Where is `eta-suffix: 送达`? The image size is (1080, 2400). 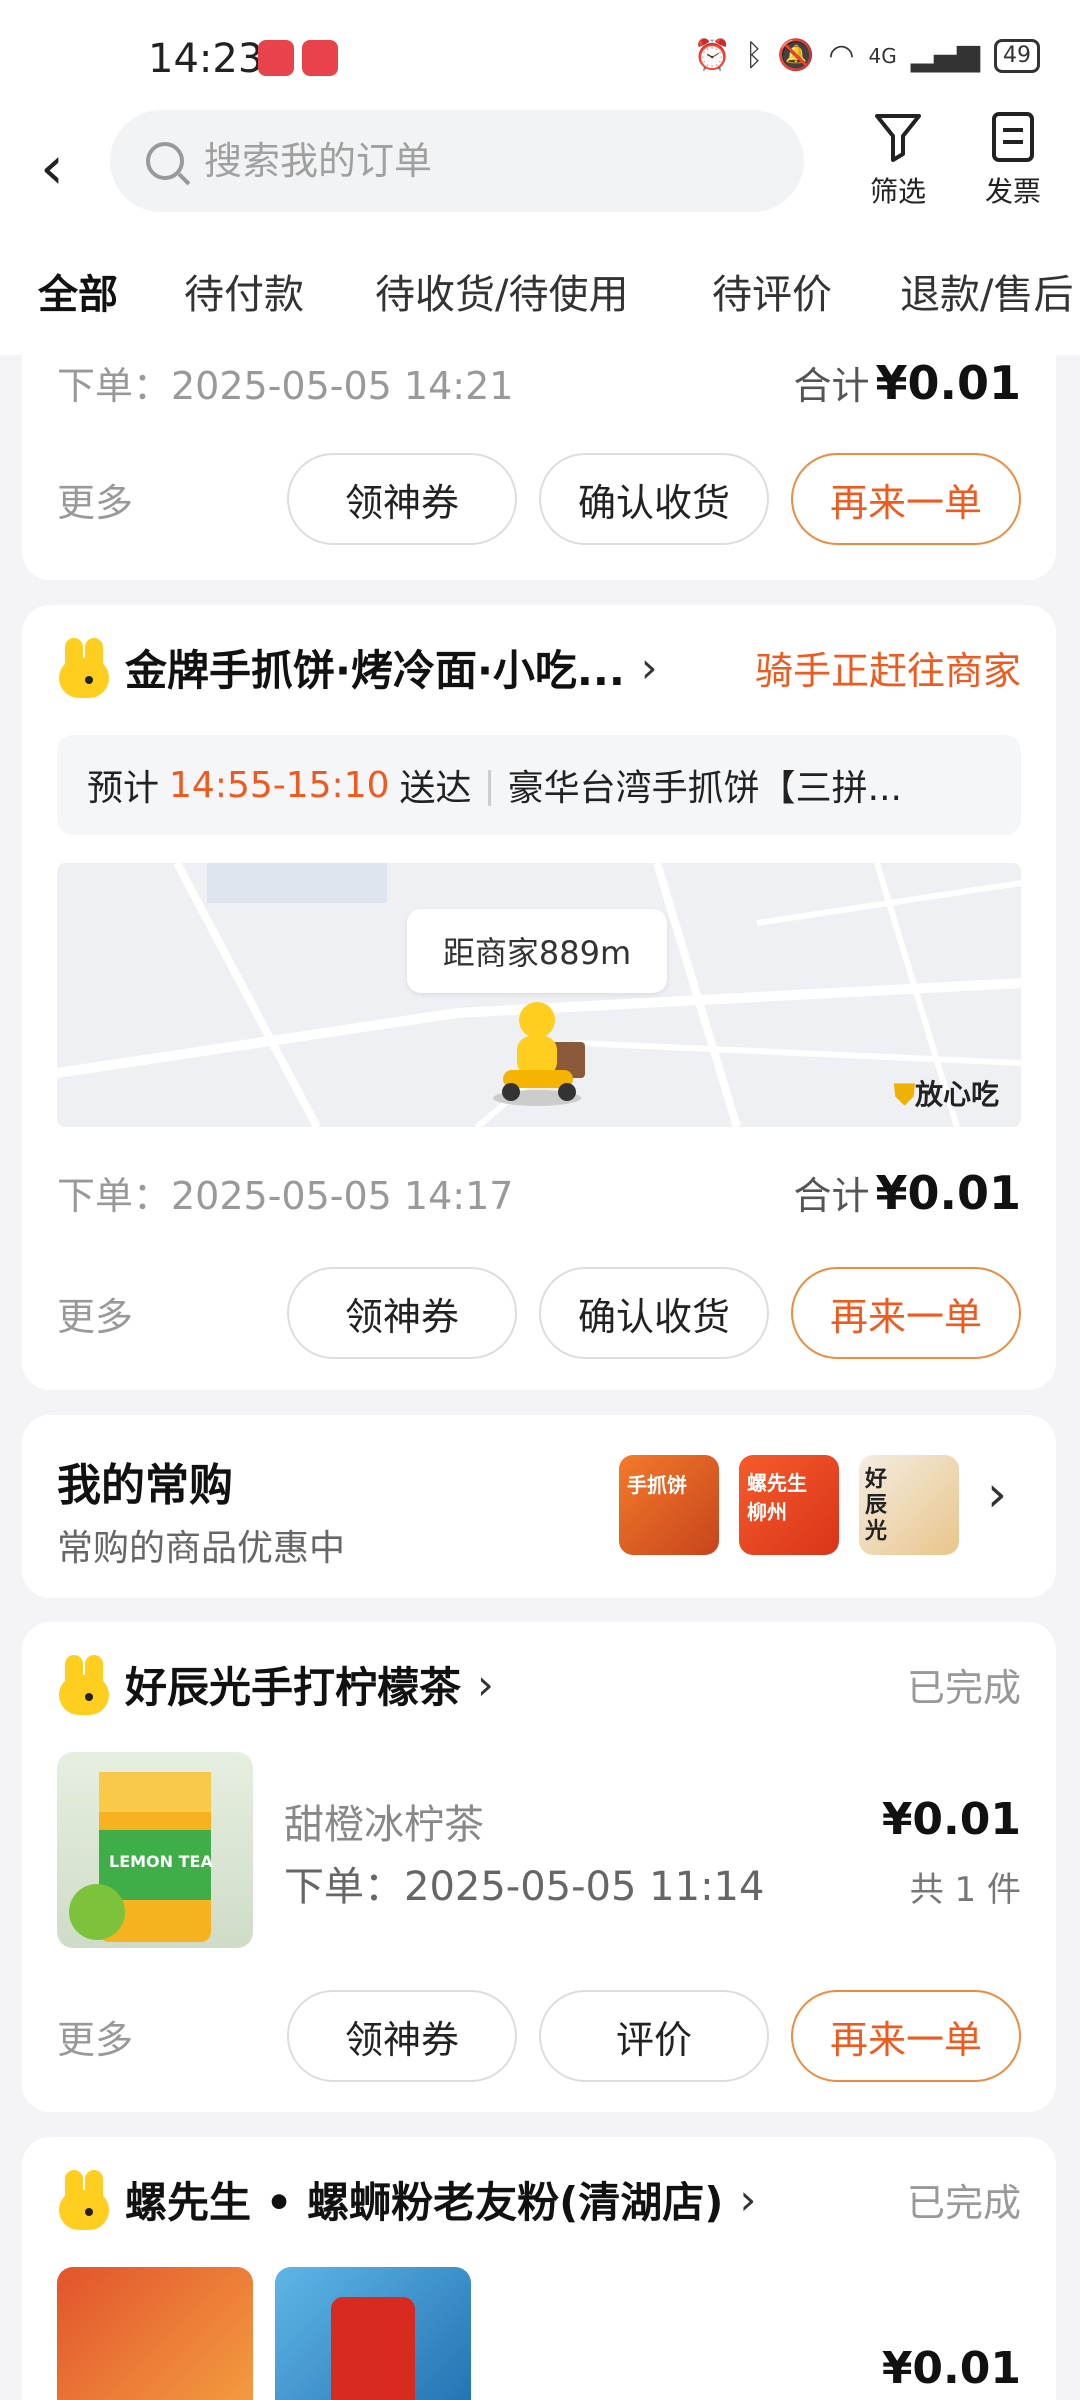 eta-suffix: 送达 is located at coordinates (435, 788).